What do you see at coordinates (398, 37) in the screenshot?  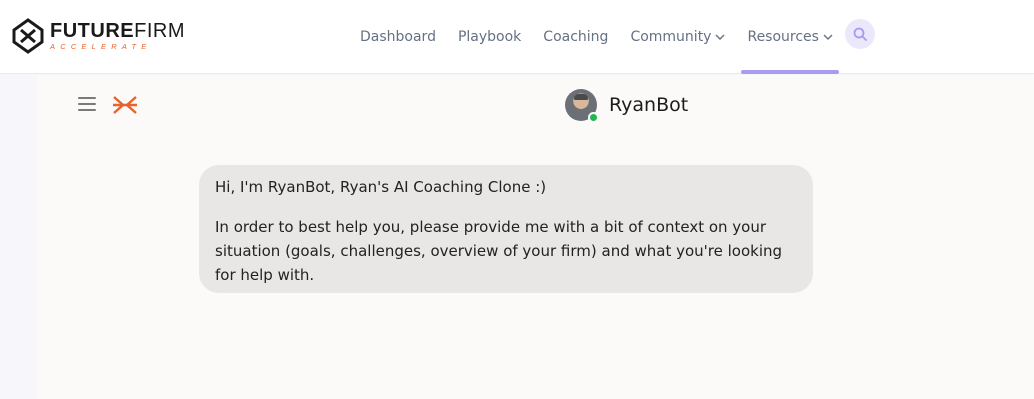 I see `nav-dashboard: Dashboard` at bounding box center [398, 37].